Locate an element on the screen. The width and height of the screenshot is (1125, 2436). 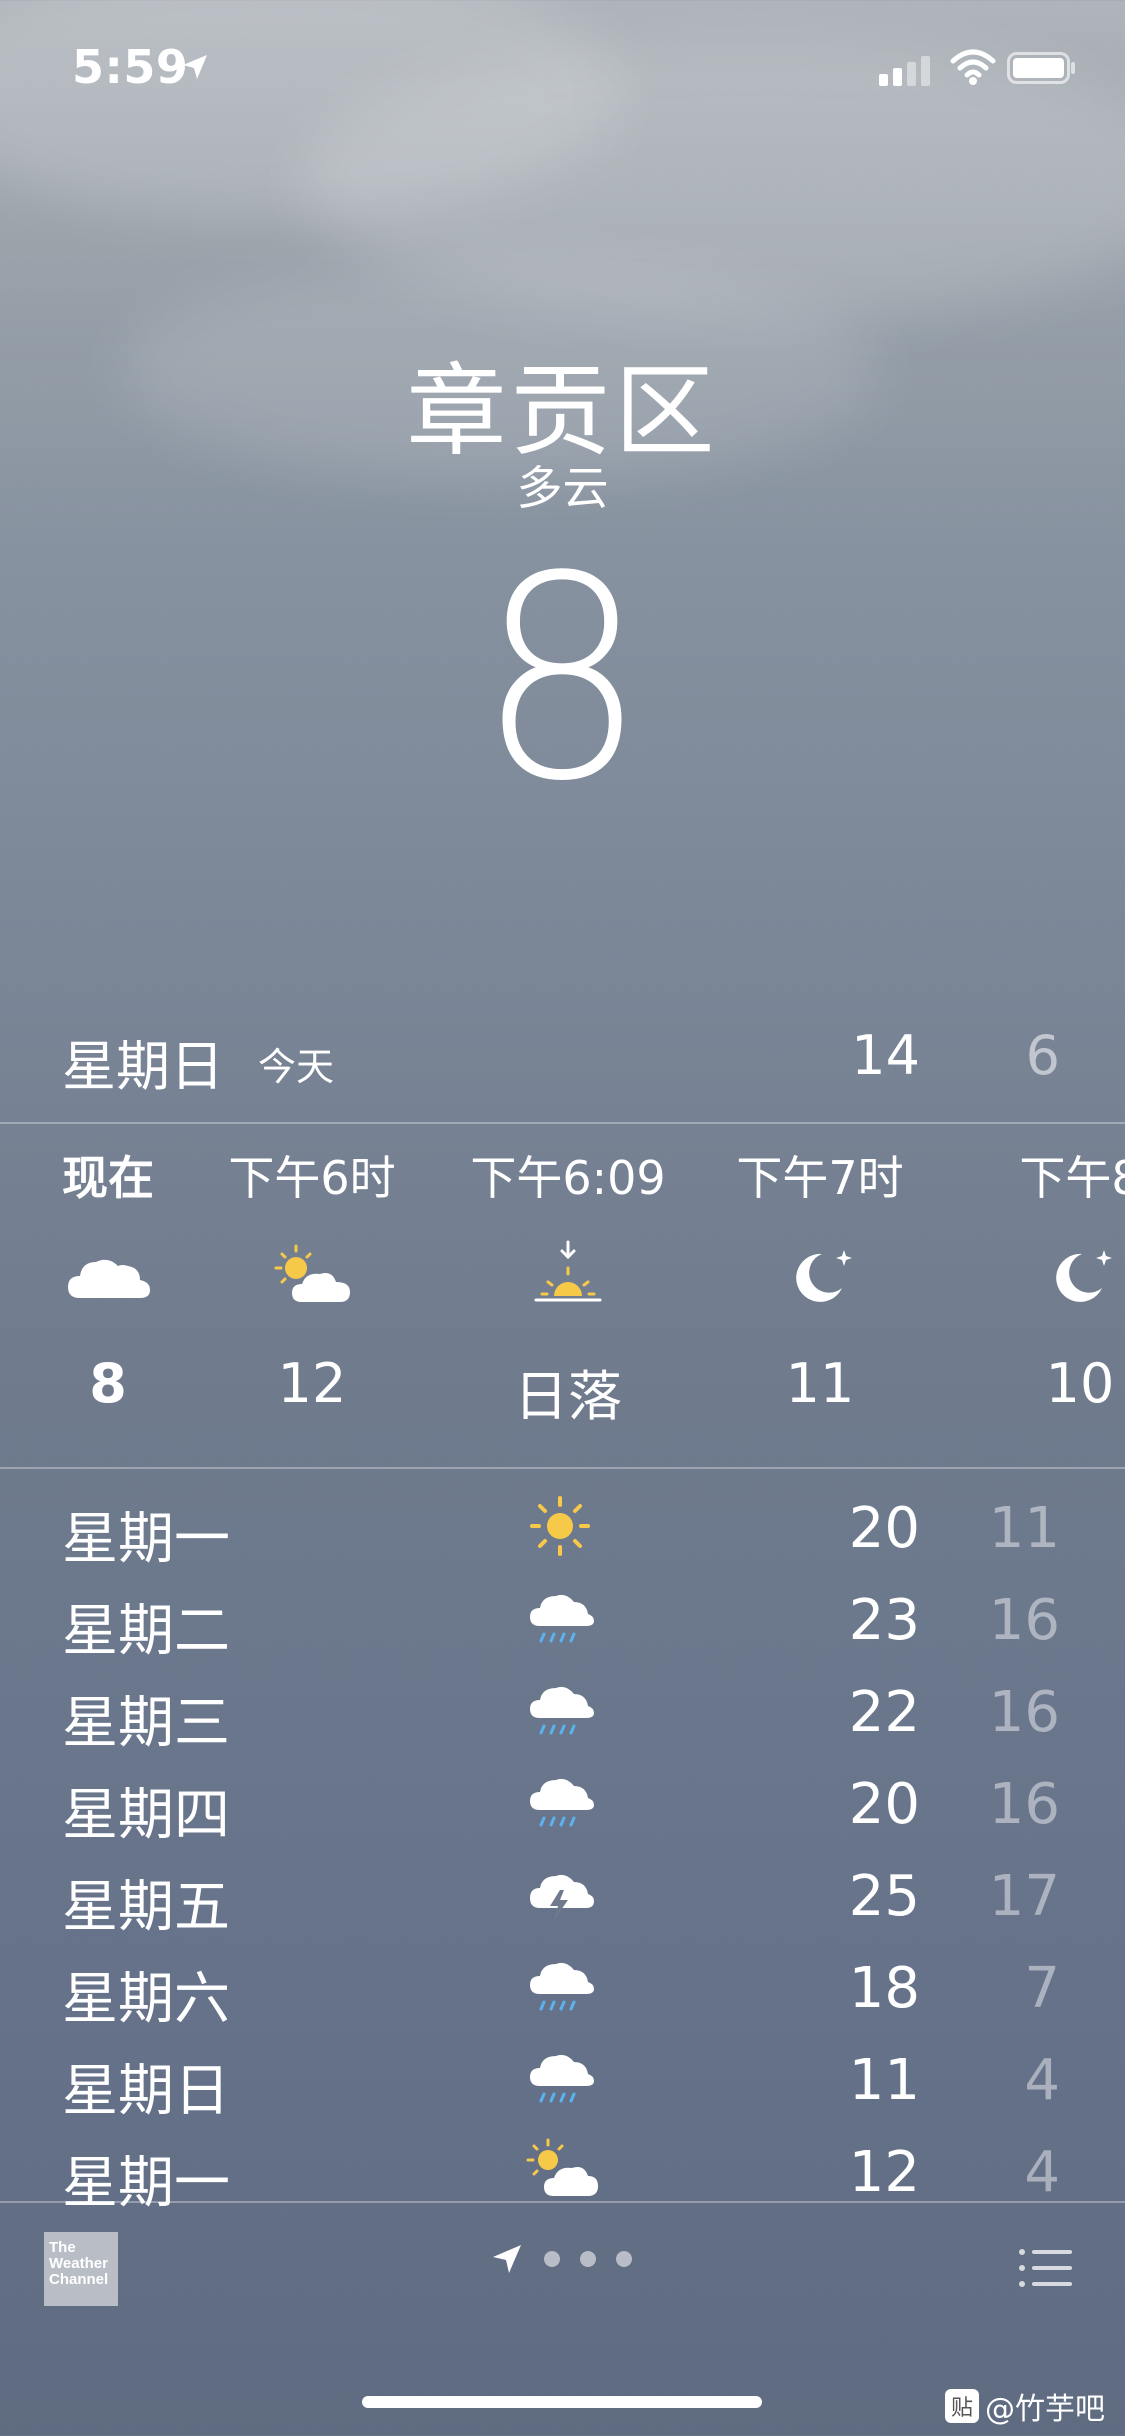
day-low: 11 is located at coordinates (1024, 1528).